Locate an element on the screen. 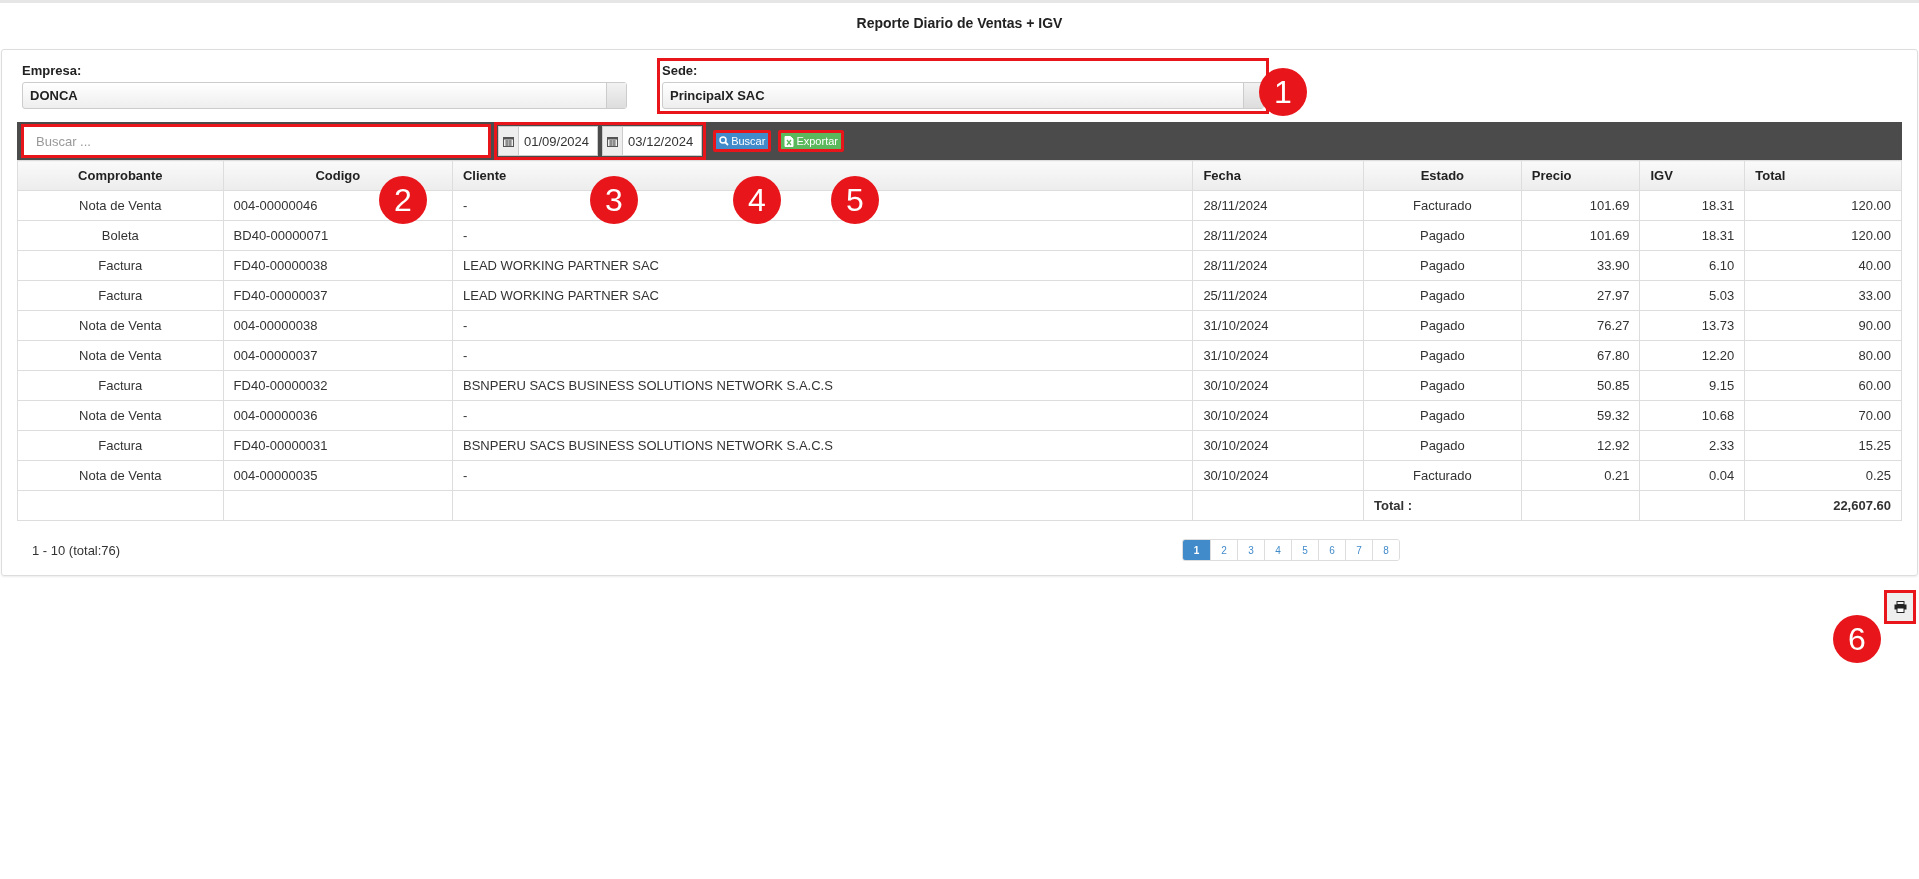 The image size is (1919, 879). export-button: Exportar is located at coordinates (811, 141).